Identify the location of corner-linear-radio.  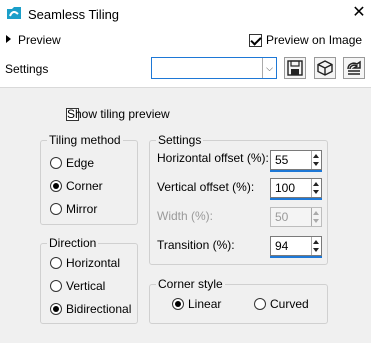
(178, 304).